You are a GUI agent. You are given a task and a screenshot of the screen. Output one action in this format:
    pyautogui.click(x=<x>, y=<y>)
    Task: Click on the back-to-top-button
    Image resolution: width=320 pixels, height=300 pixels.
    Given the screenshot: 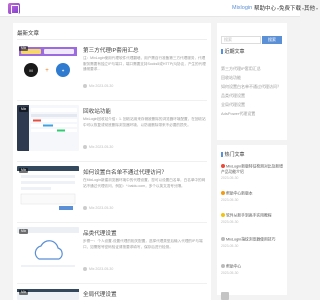 What is the action you would take?
    pyautogui.click(x=225, y=296)
    